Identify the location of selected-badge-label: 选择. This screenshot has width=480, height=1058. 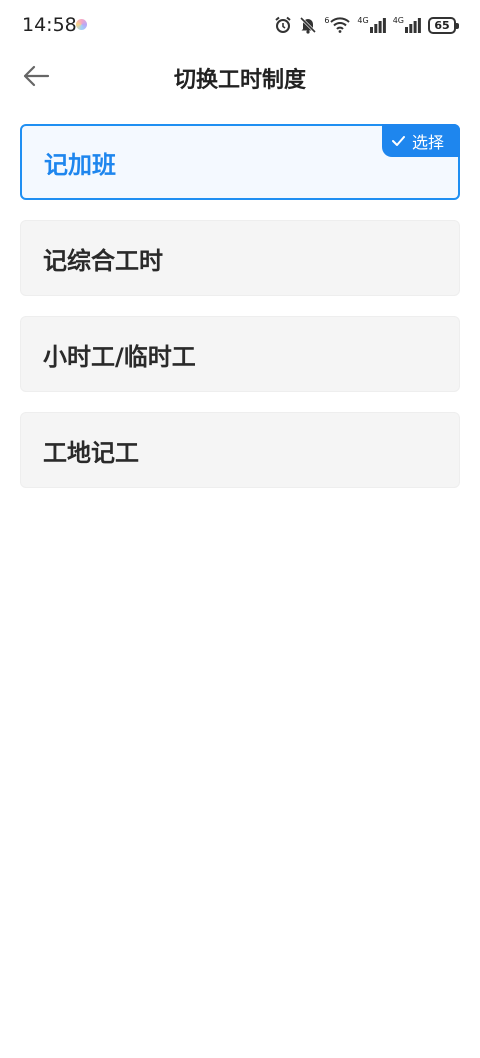
(427, 142).